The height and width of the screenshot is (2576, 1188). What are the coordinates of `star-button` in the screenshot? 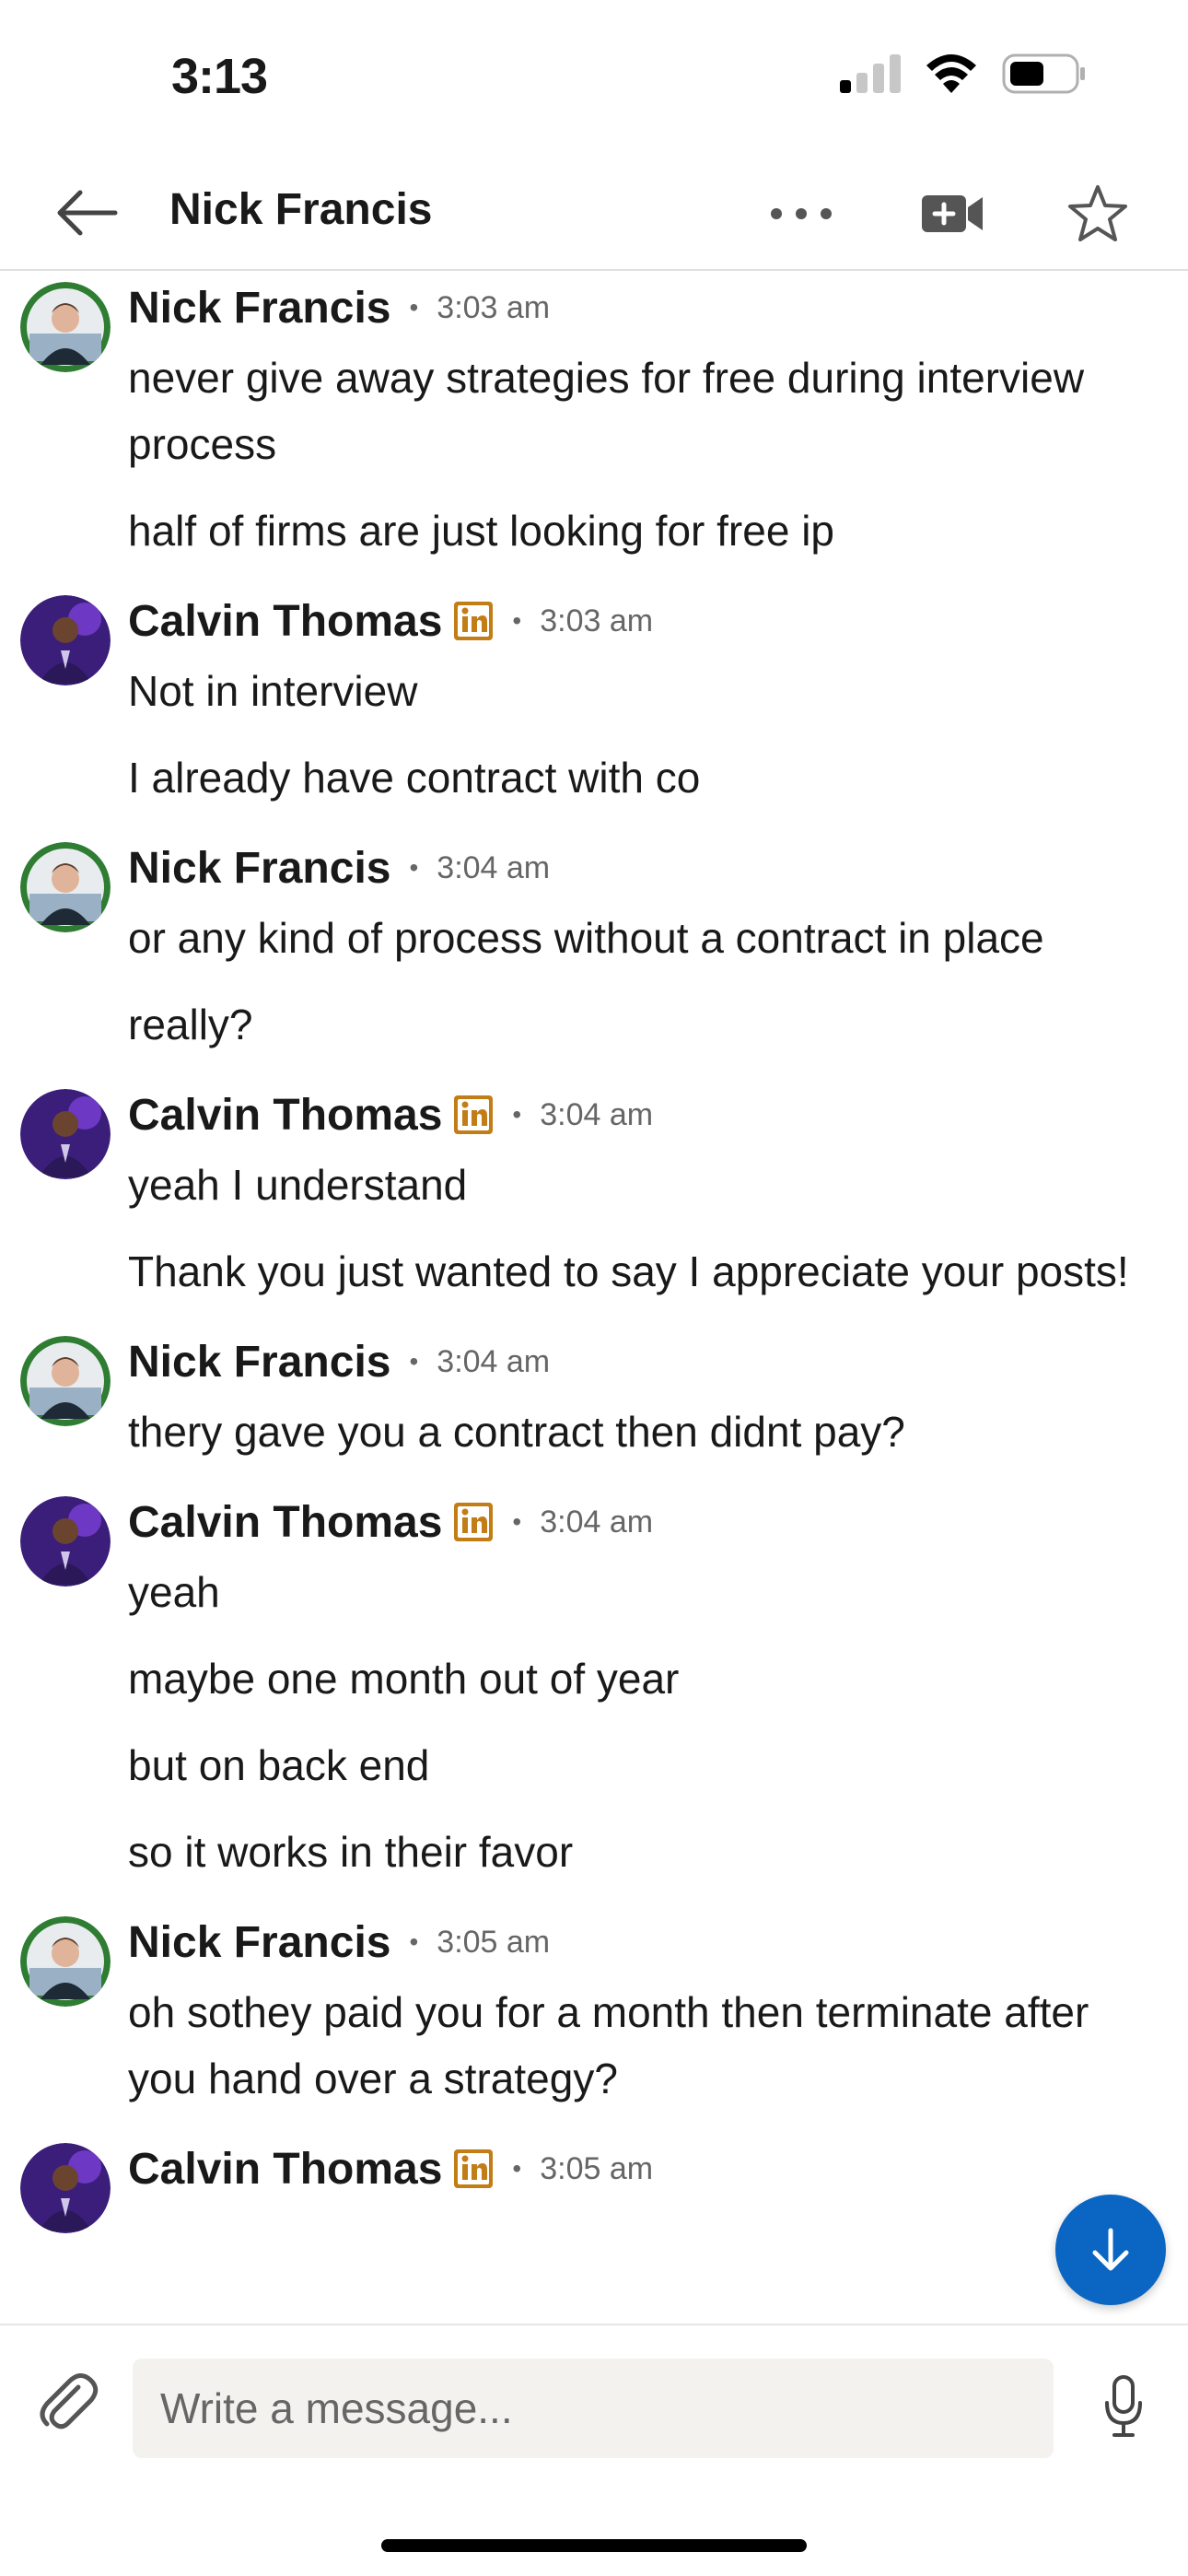 It's located at (1097, 214).